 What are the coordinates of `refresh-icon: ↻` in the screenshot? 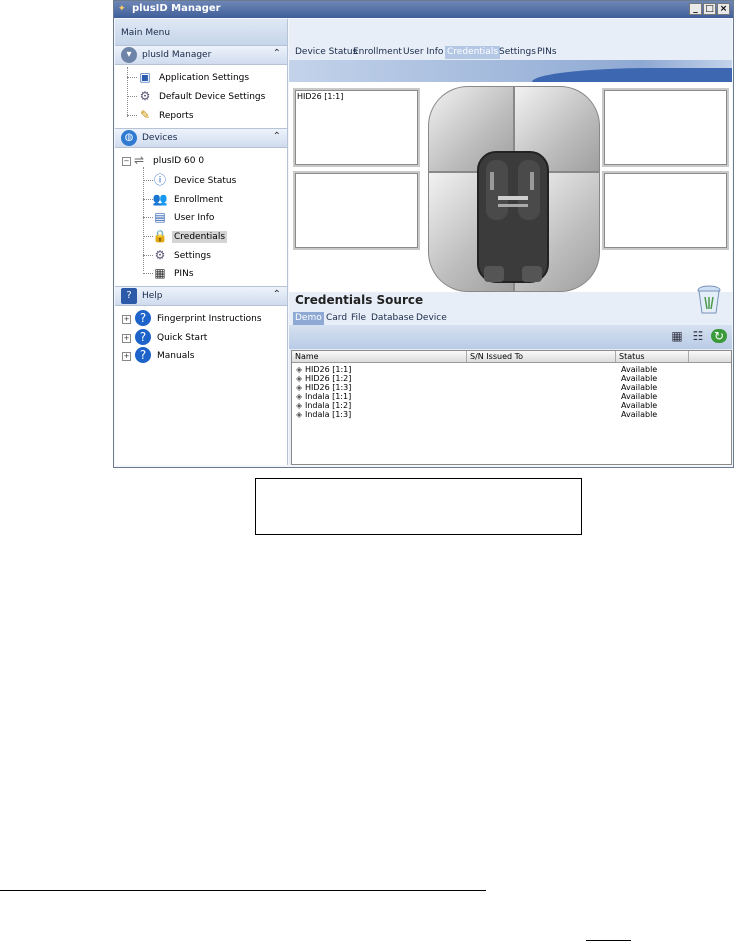 It's located at (719, 336).